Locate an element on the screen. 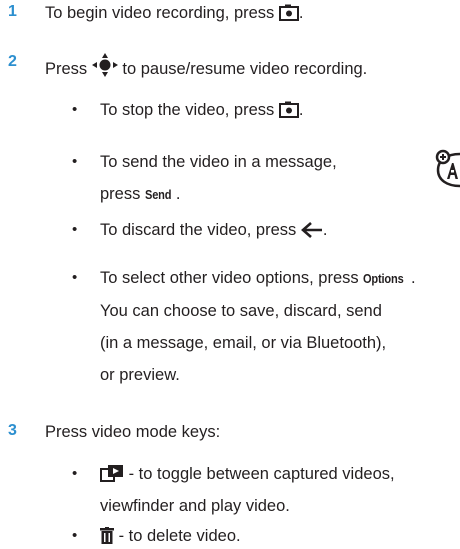  send-key-label: Send is located at coordinates (158, 194).